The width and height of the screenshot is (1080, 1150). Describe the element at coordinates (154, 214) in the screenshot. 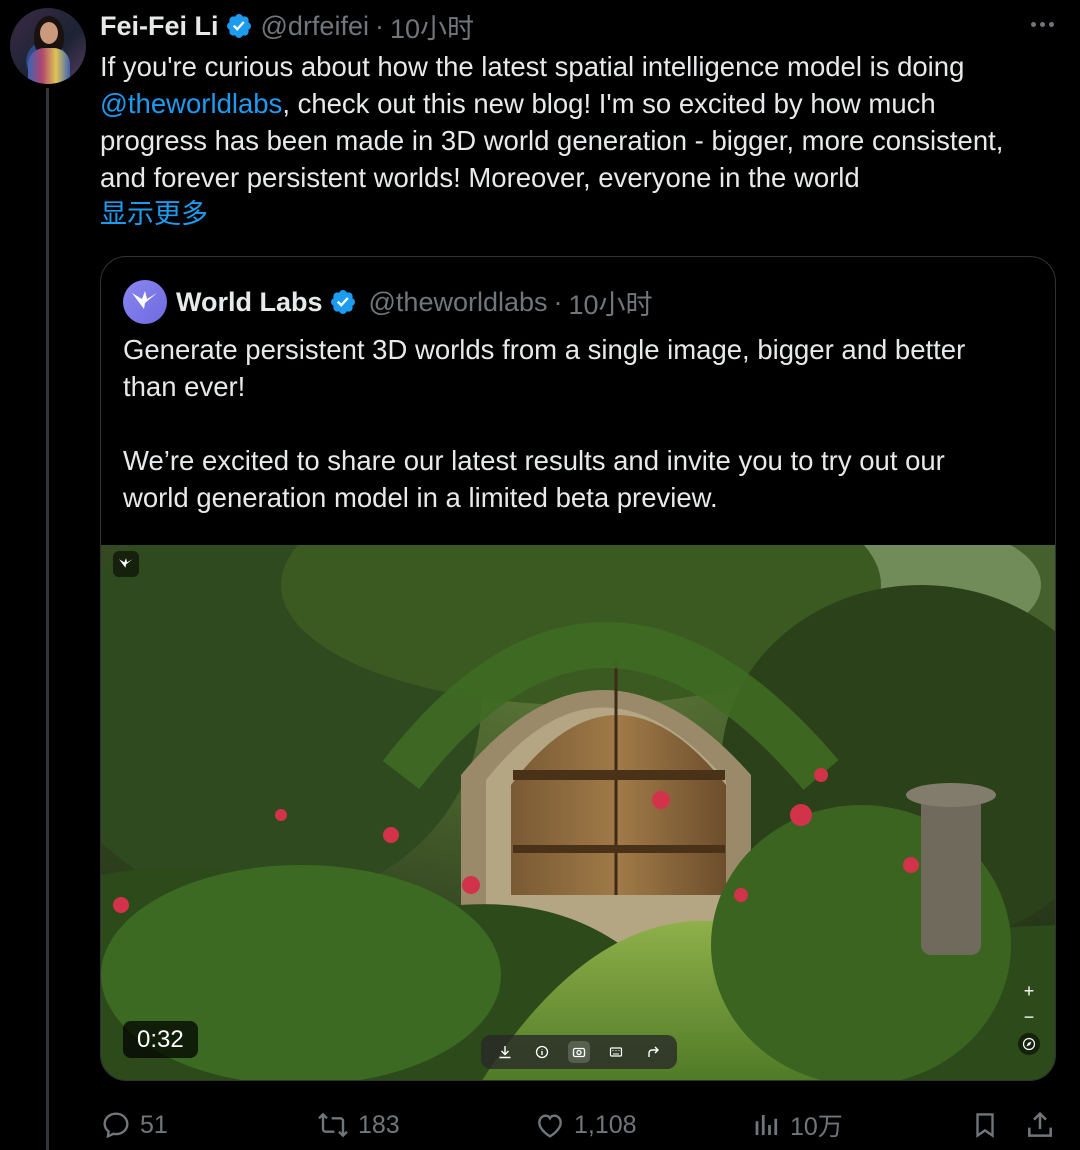

I see `show-more-link: 显示更多` at that location.